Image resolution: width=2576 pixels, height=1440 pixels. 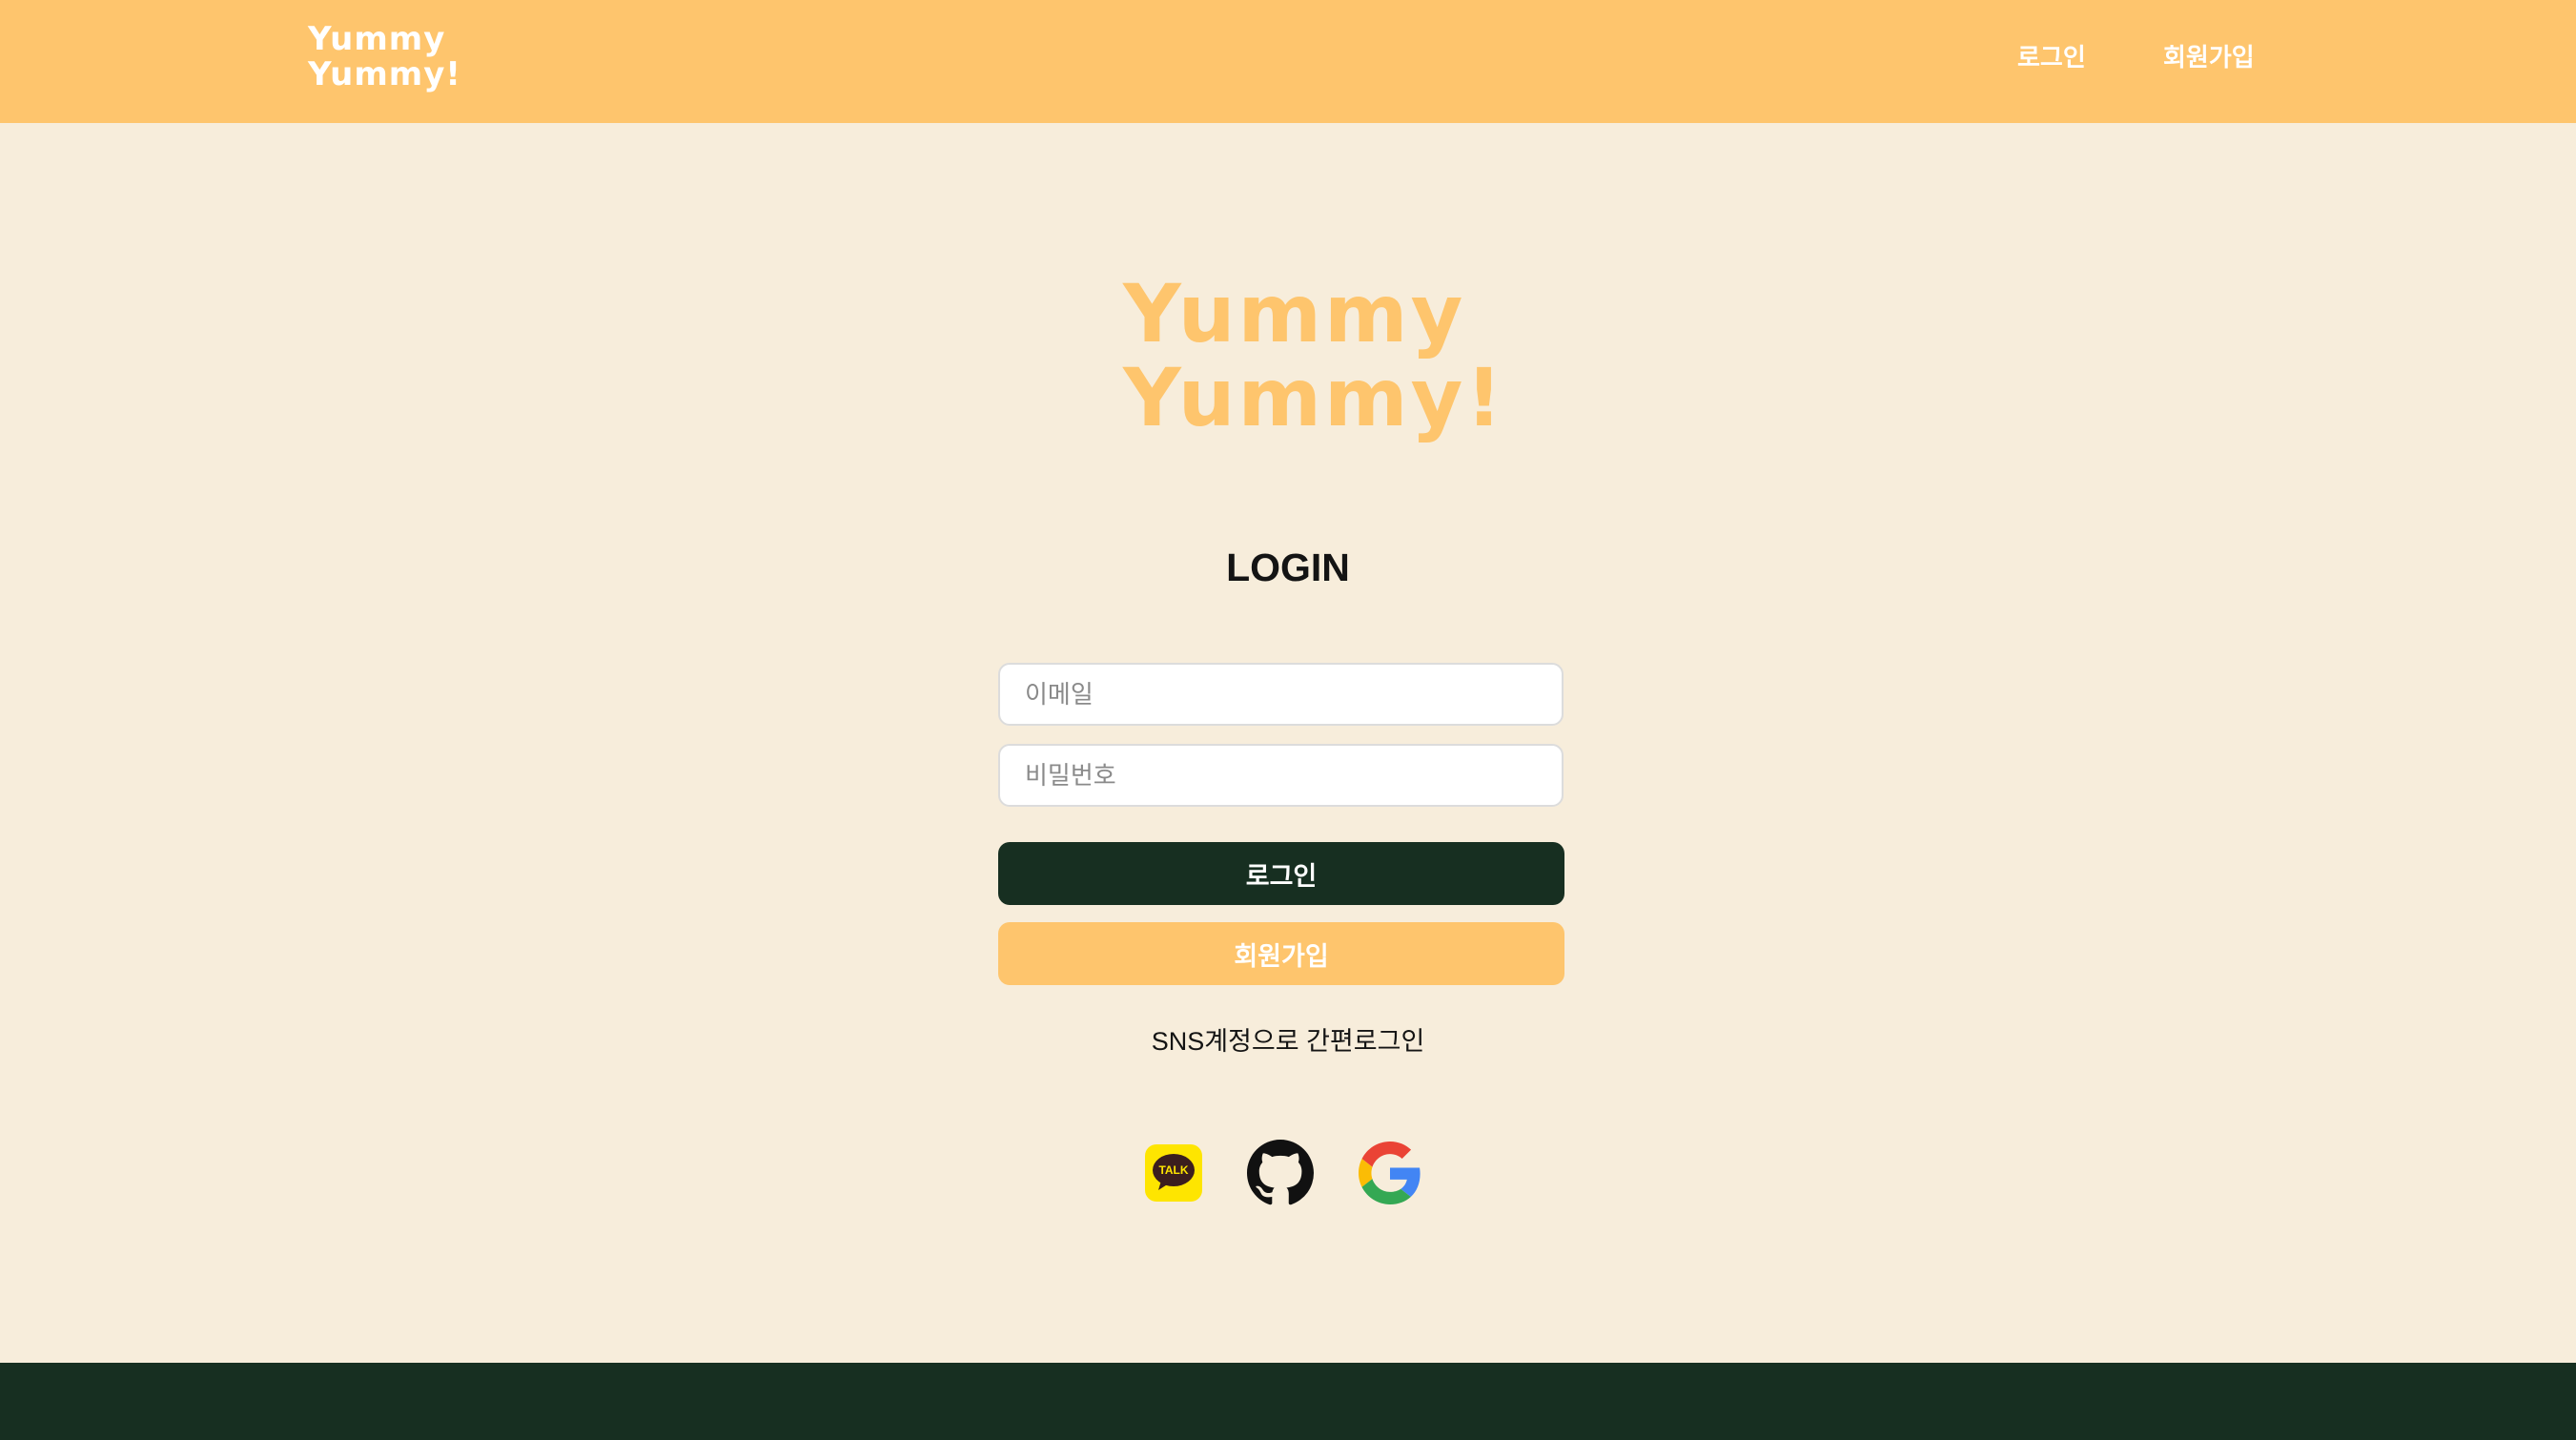 What do you see at coordinates (1281, 953) in the screenshot?
I see `signup-button: 회원가입` at bounding box center [1281, 953].